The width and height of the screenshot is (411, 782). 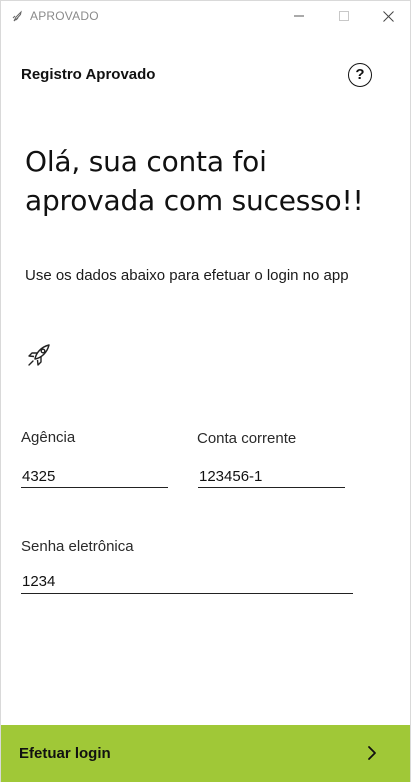 I want to click on maximize-button, so click(x=344, y=16).